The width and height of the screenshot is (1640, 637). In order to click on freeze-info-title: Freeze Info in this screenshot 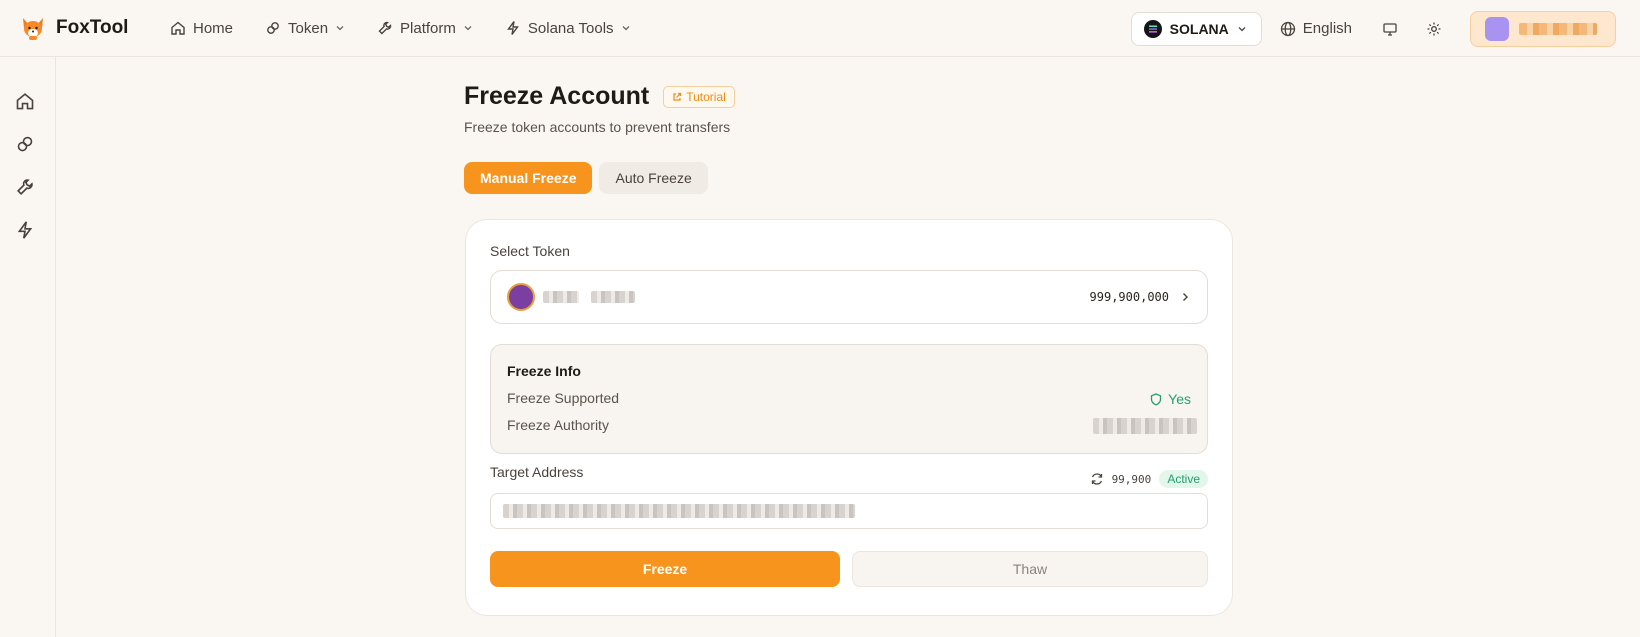, I will do `click(544, 371)`.